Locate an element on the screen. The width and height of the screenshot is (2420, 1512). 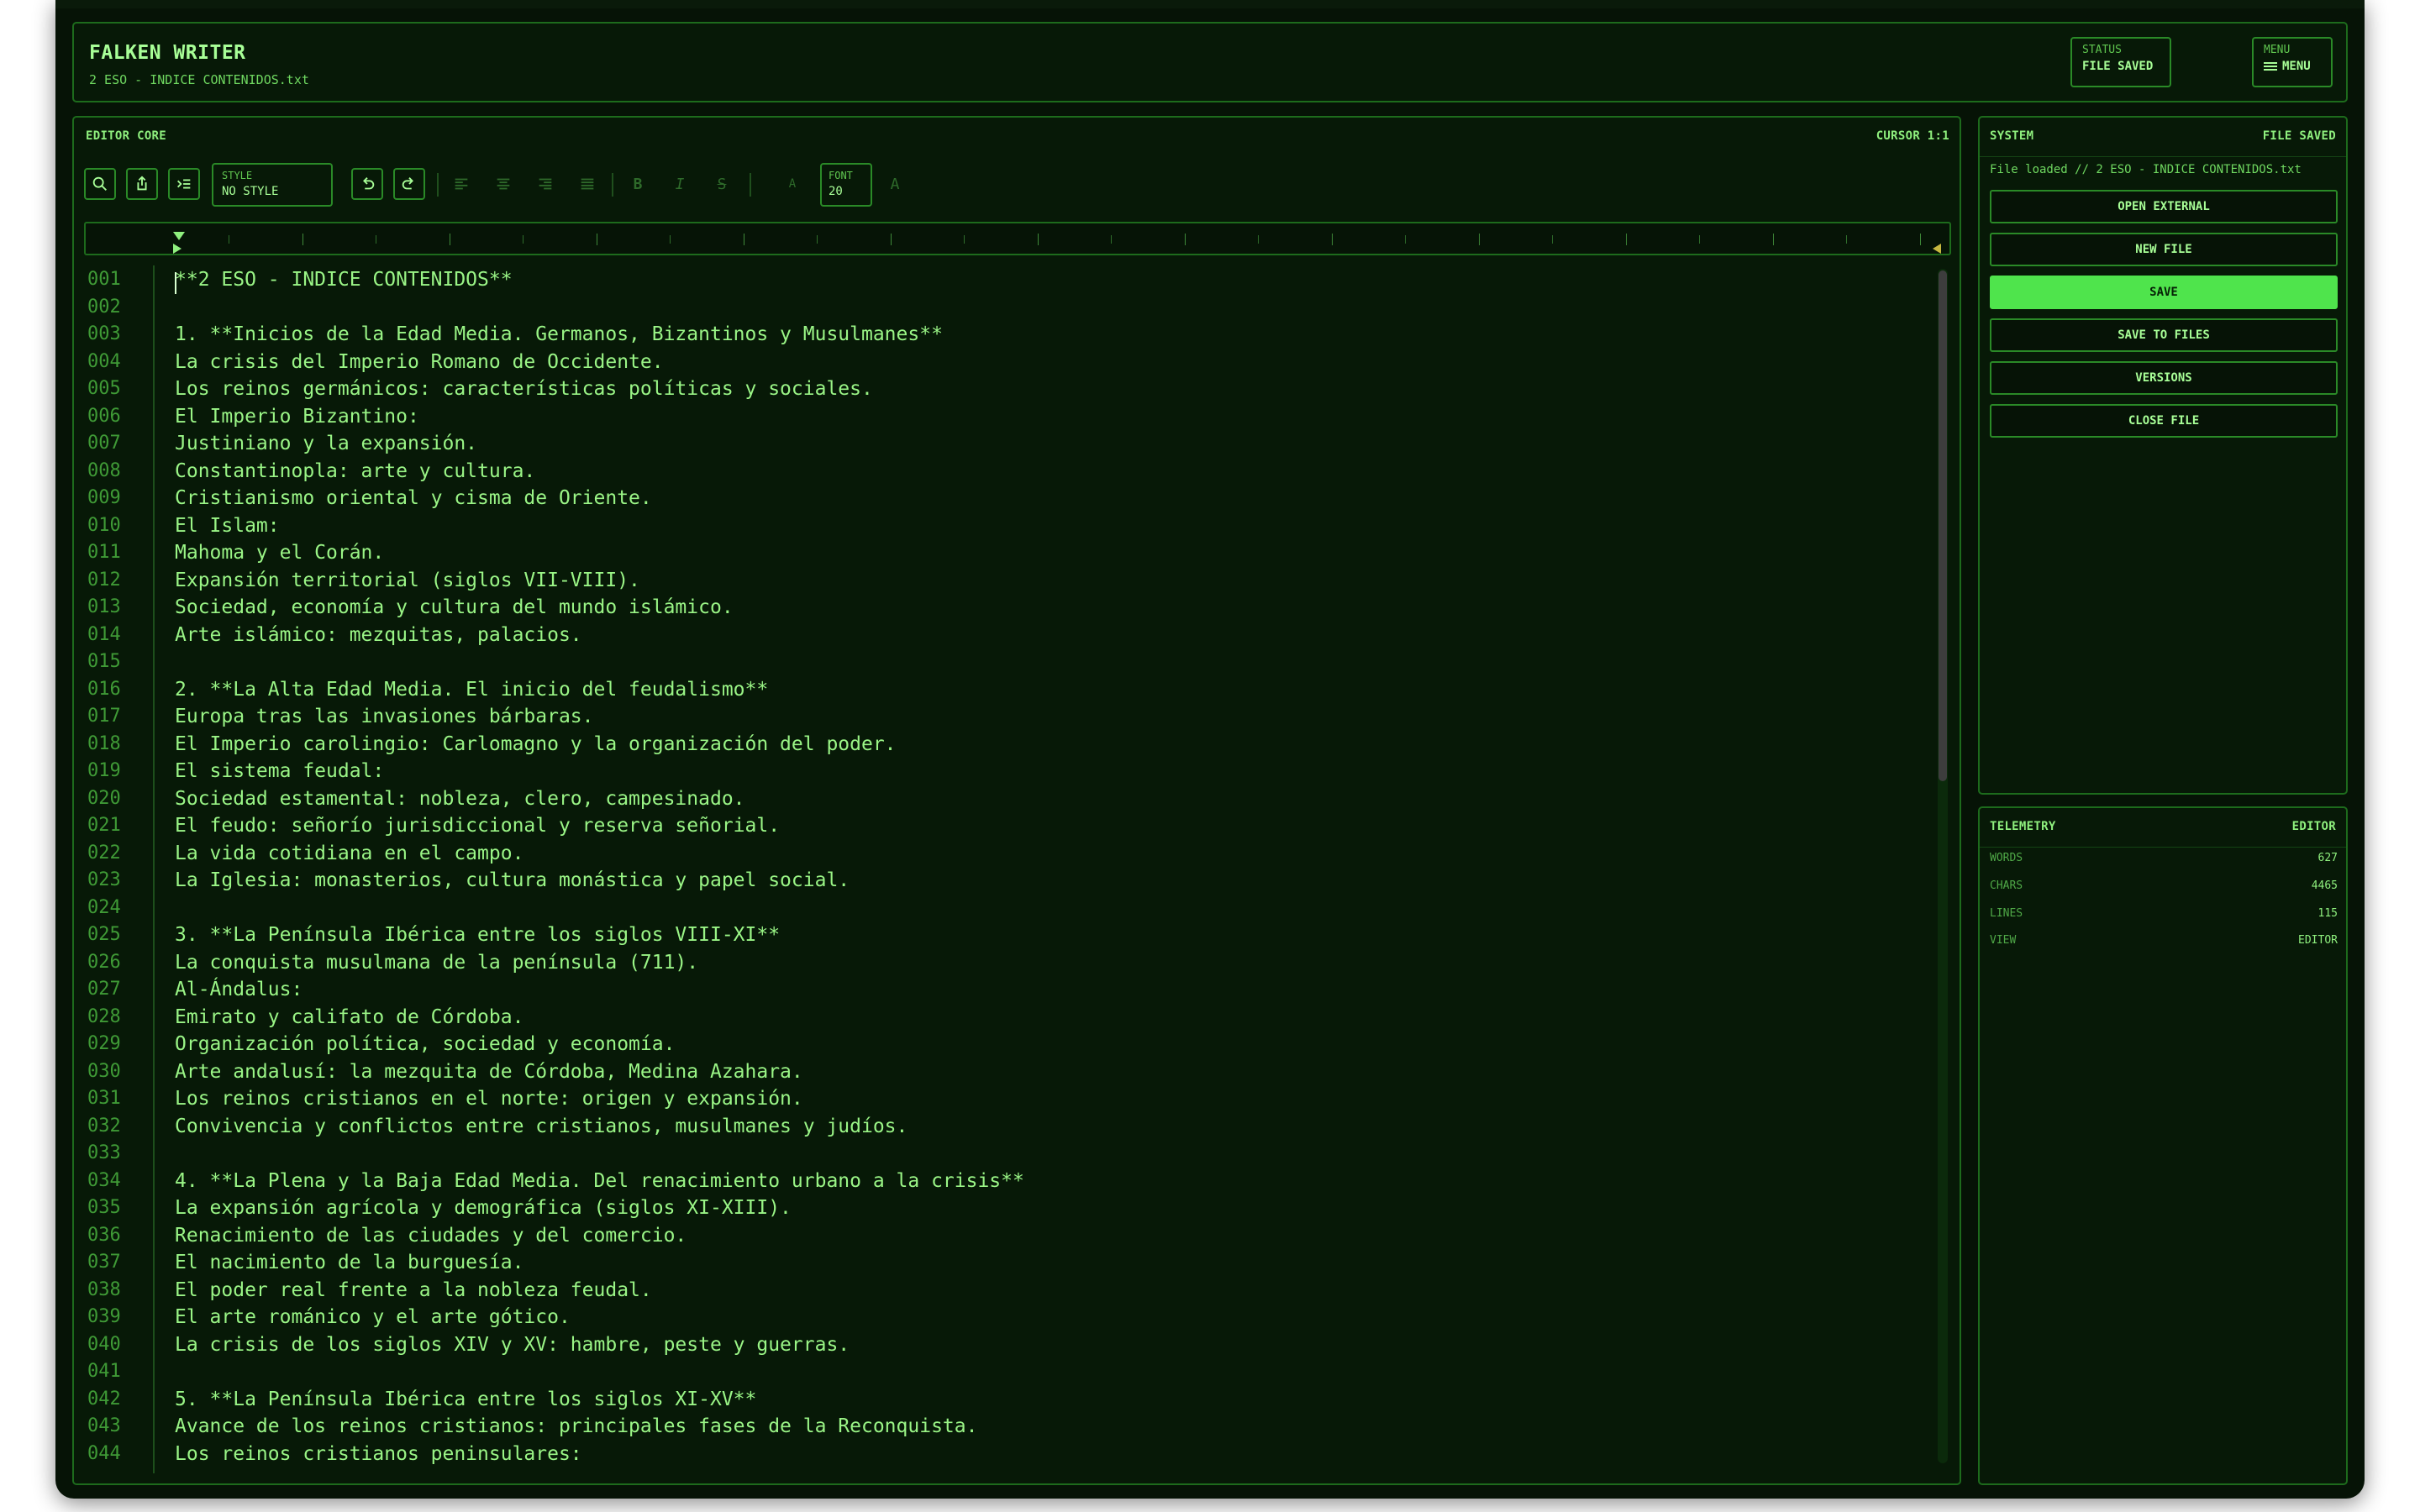
editor-line: Los reinos cristianos peninsulares: is located at coordinates (378, 1454).